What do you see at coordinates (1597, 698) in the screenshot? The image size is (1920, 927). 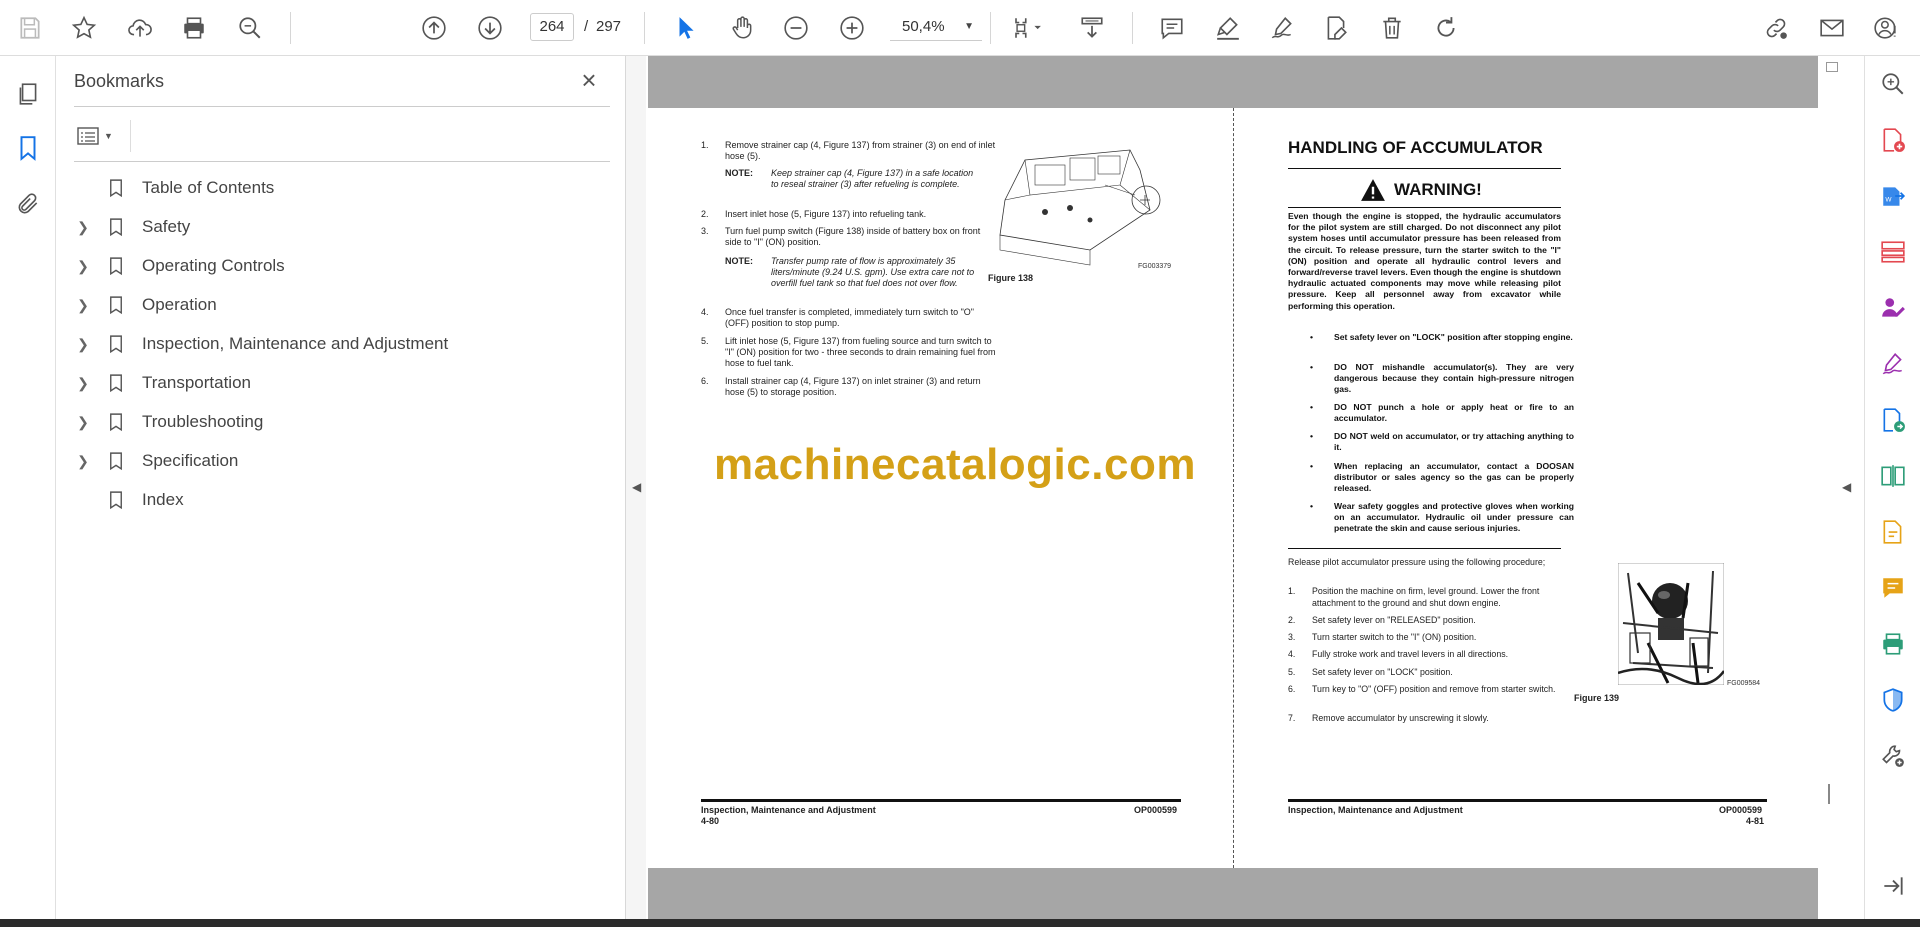 I see `figure-caption: Figure 139` at bounding box center [1597, 698].